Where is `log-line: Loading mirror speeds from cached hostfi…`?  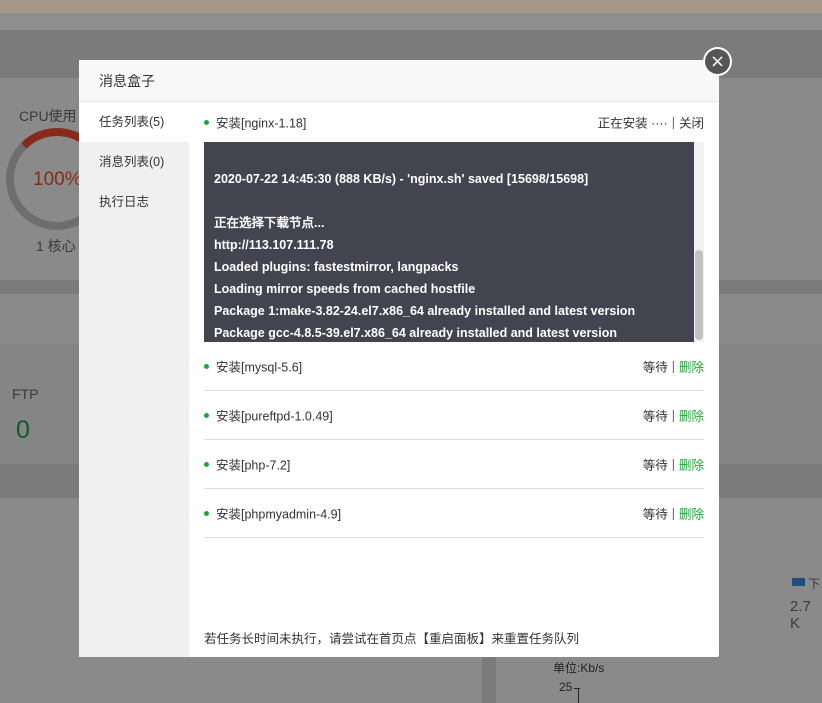 log-line: Loading mirror speeds from cached hostfi… is located at coordinates (345, 289).